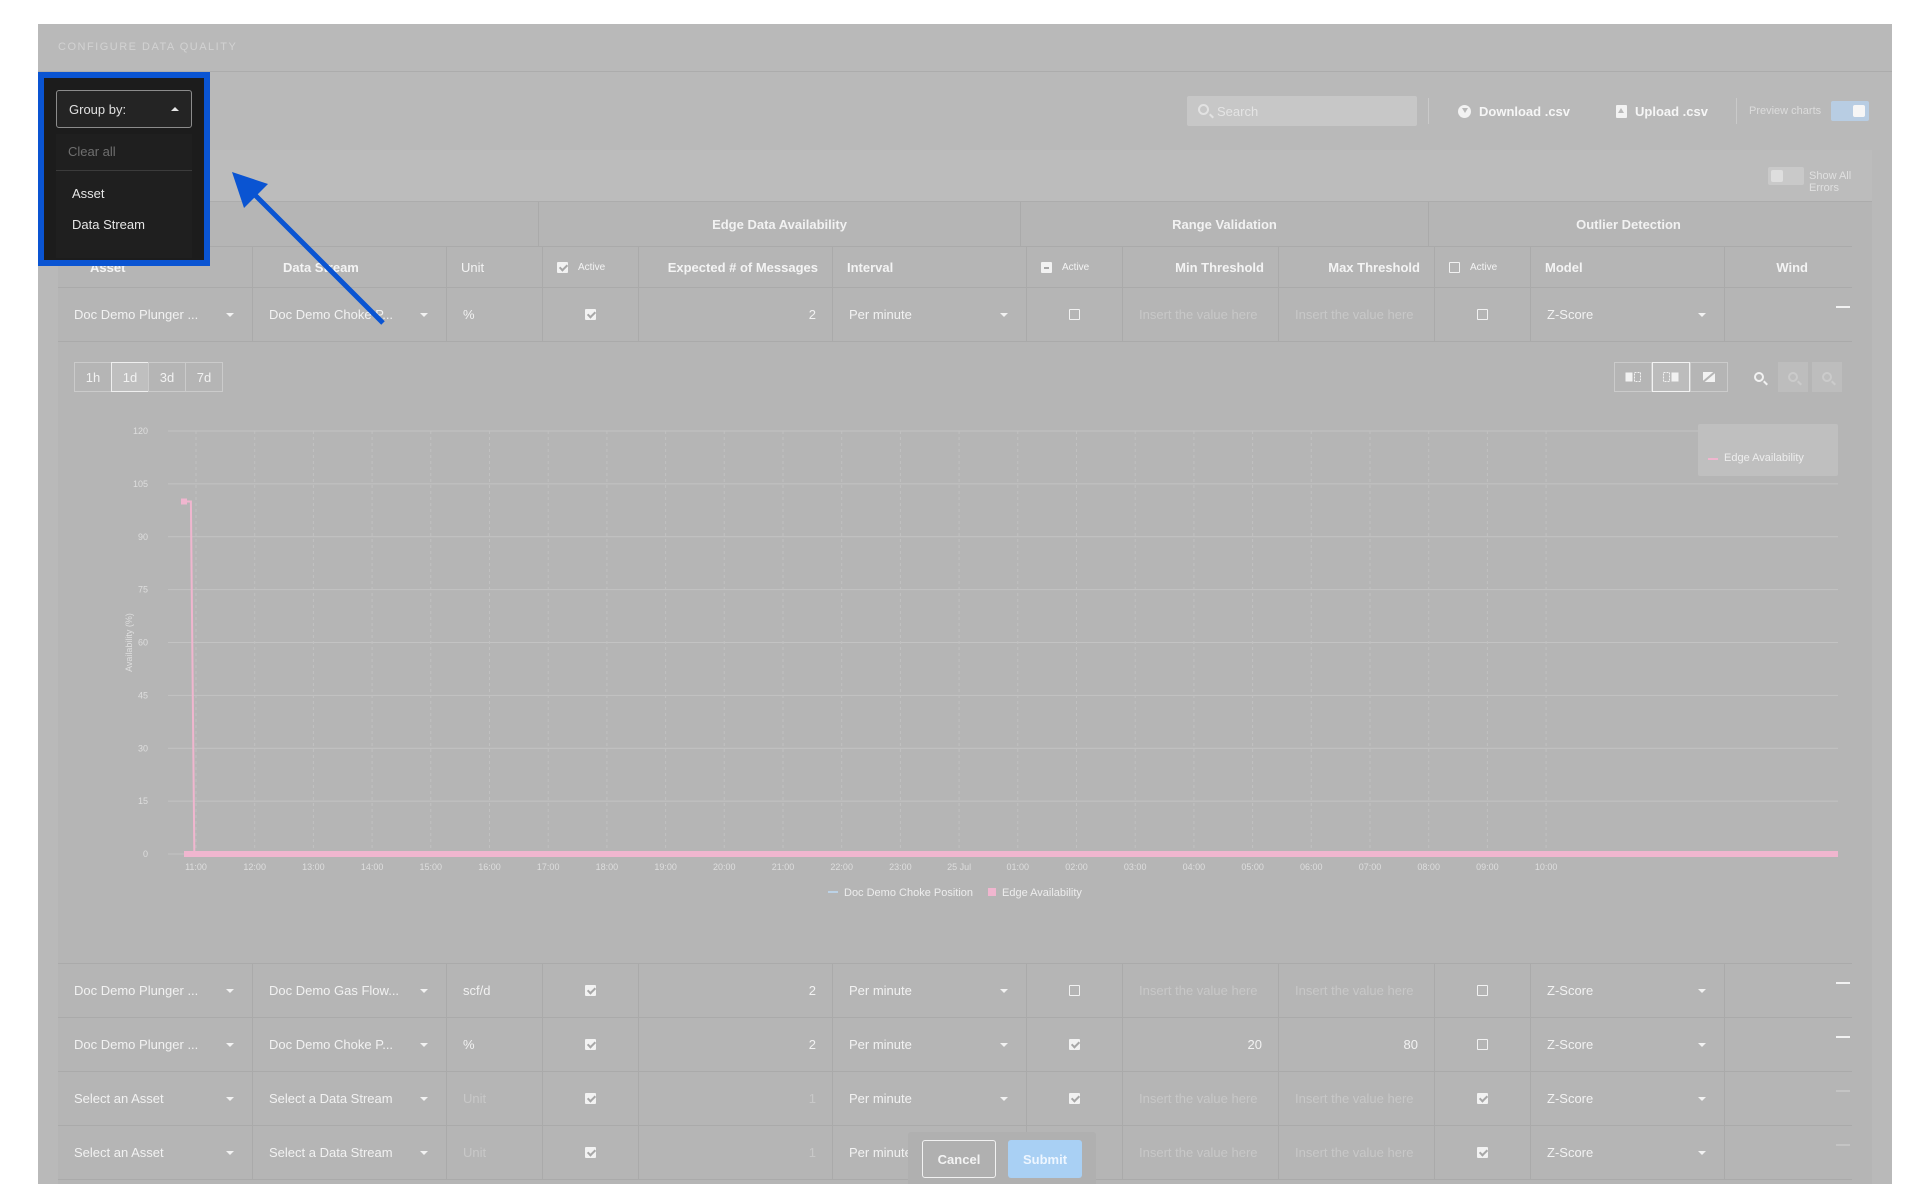 This screenshot has width=1920, height=1200. What do you see at coordinates (124, 109) in the screenshot?
I see `group-by-dropdown: Group by:` at bounding box center [124, 109].